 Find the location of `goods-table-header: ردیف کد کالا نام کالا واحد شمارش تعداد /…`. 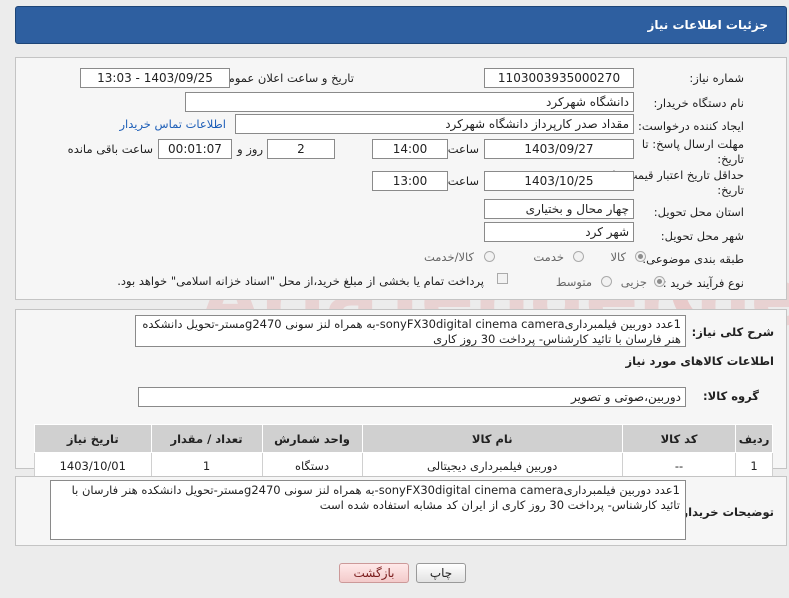

goods-table-header: ردیف کد کالا نام کالا واحد شمارش تعداد /… is located at coordinates (403, 438).